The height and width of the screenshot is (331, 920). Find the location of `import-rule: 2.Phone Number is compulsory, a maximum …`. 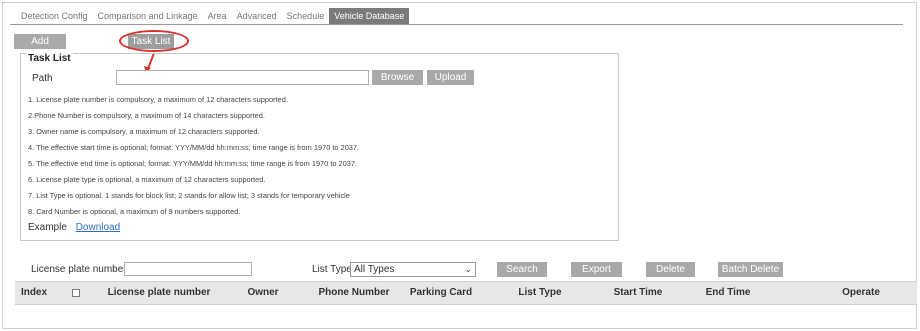

import-rule: 2.Phone Number is compulsory, a maximum … is located at coordinates (146, 115).